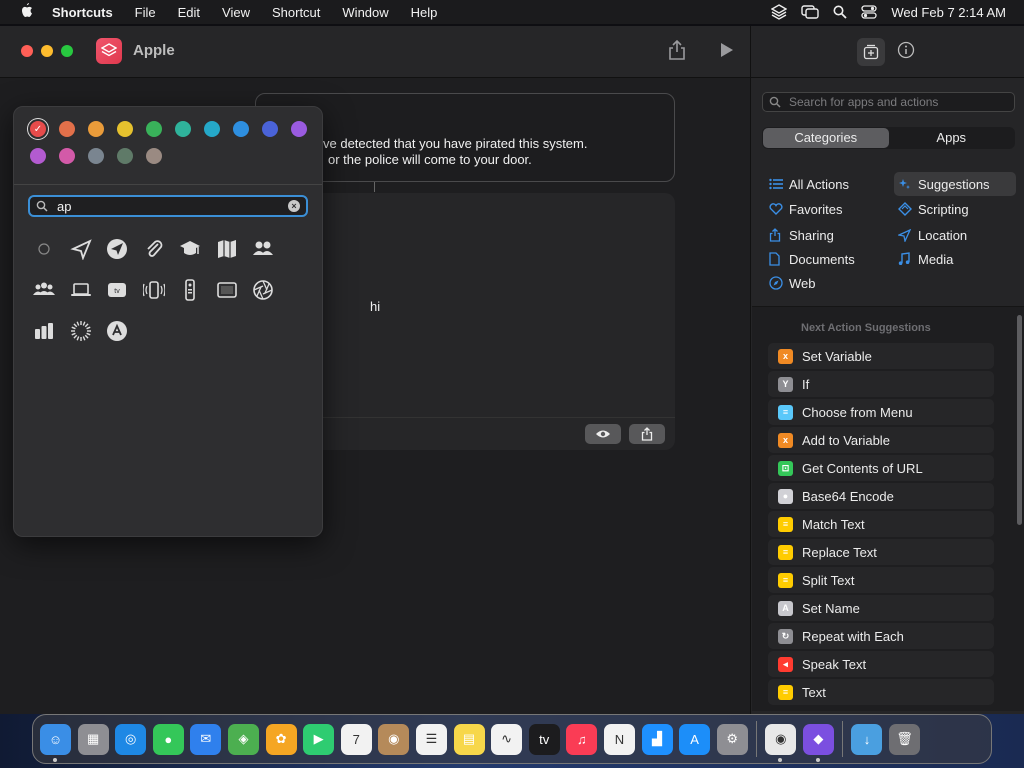  What do you see at coordinates (227, 289) in the screenshot?
I see `display-icon` at bounding box center [227, 289].